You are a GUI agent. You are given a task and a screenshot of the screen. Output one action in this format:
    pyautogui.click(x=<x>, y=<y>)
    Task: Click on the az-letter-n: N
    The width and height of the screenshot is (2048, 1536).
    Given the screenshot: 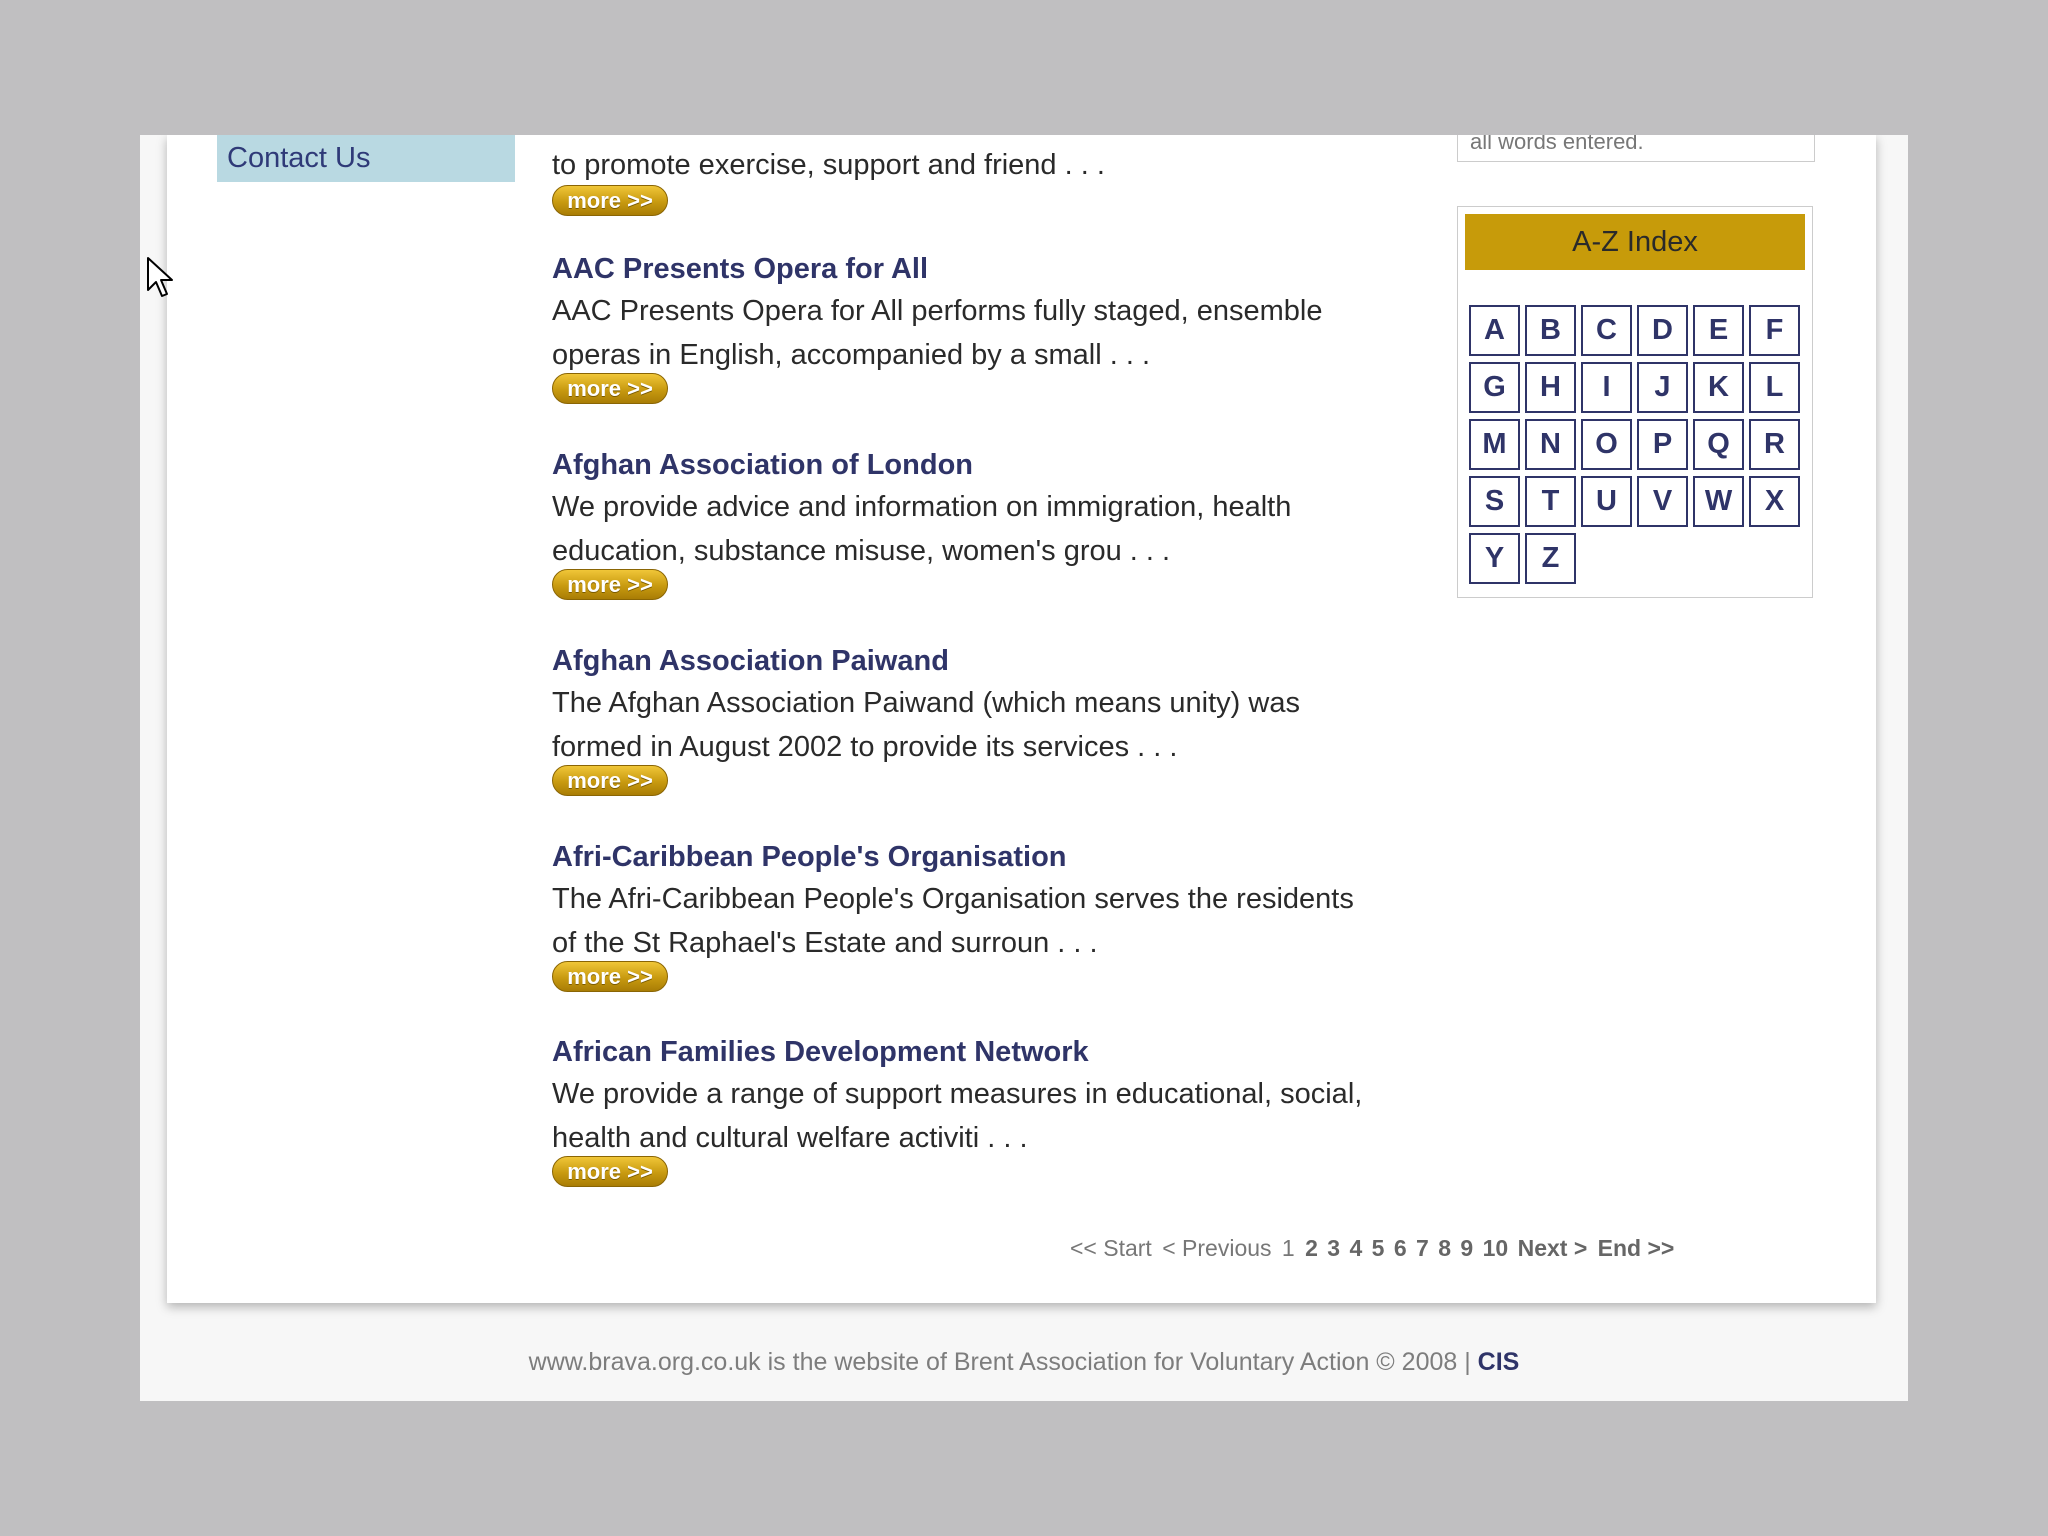 What is the action you would take?
    pyautogui.click(x=1550, y=444)
    